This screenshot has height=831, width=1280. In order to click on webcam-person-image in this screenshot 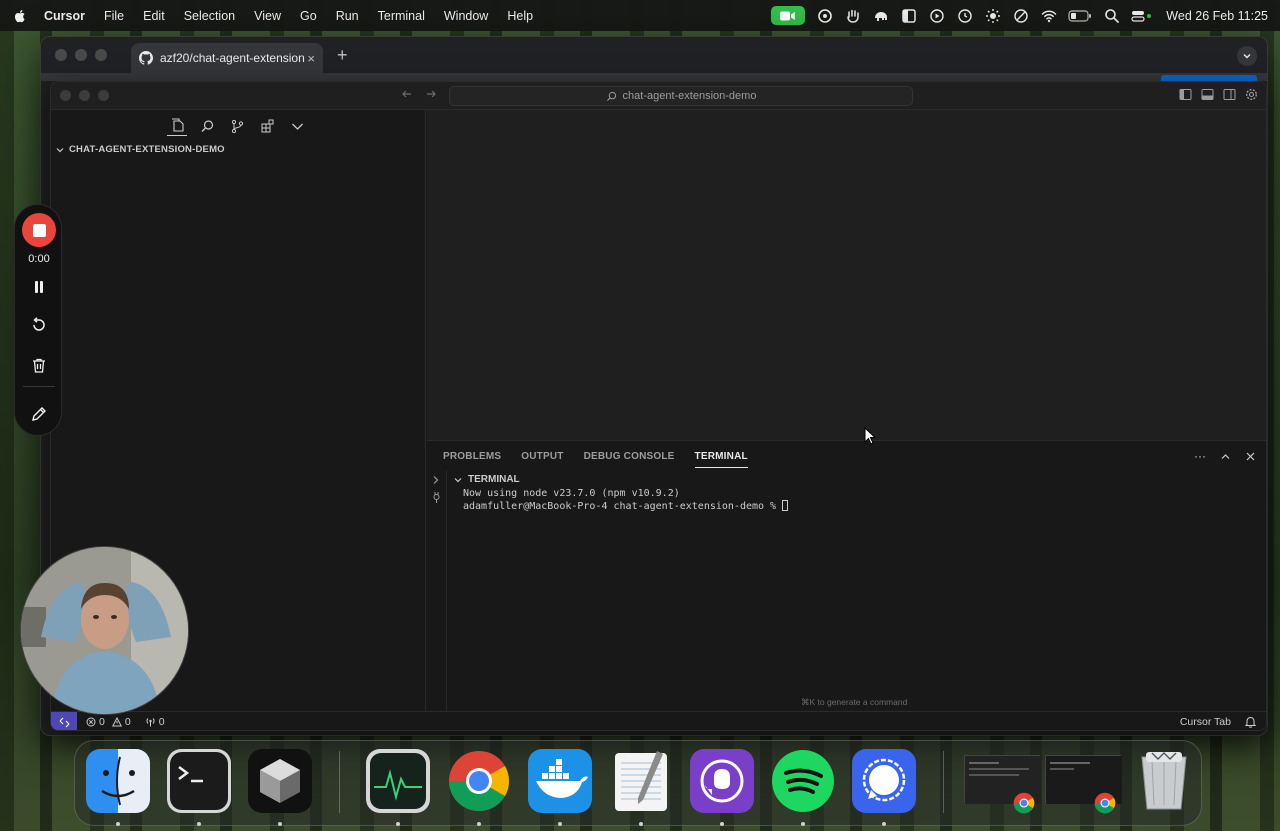, I will do `click(104, 630)`.